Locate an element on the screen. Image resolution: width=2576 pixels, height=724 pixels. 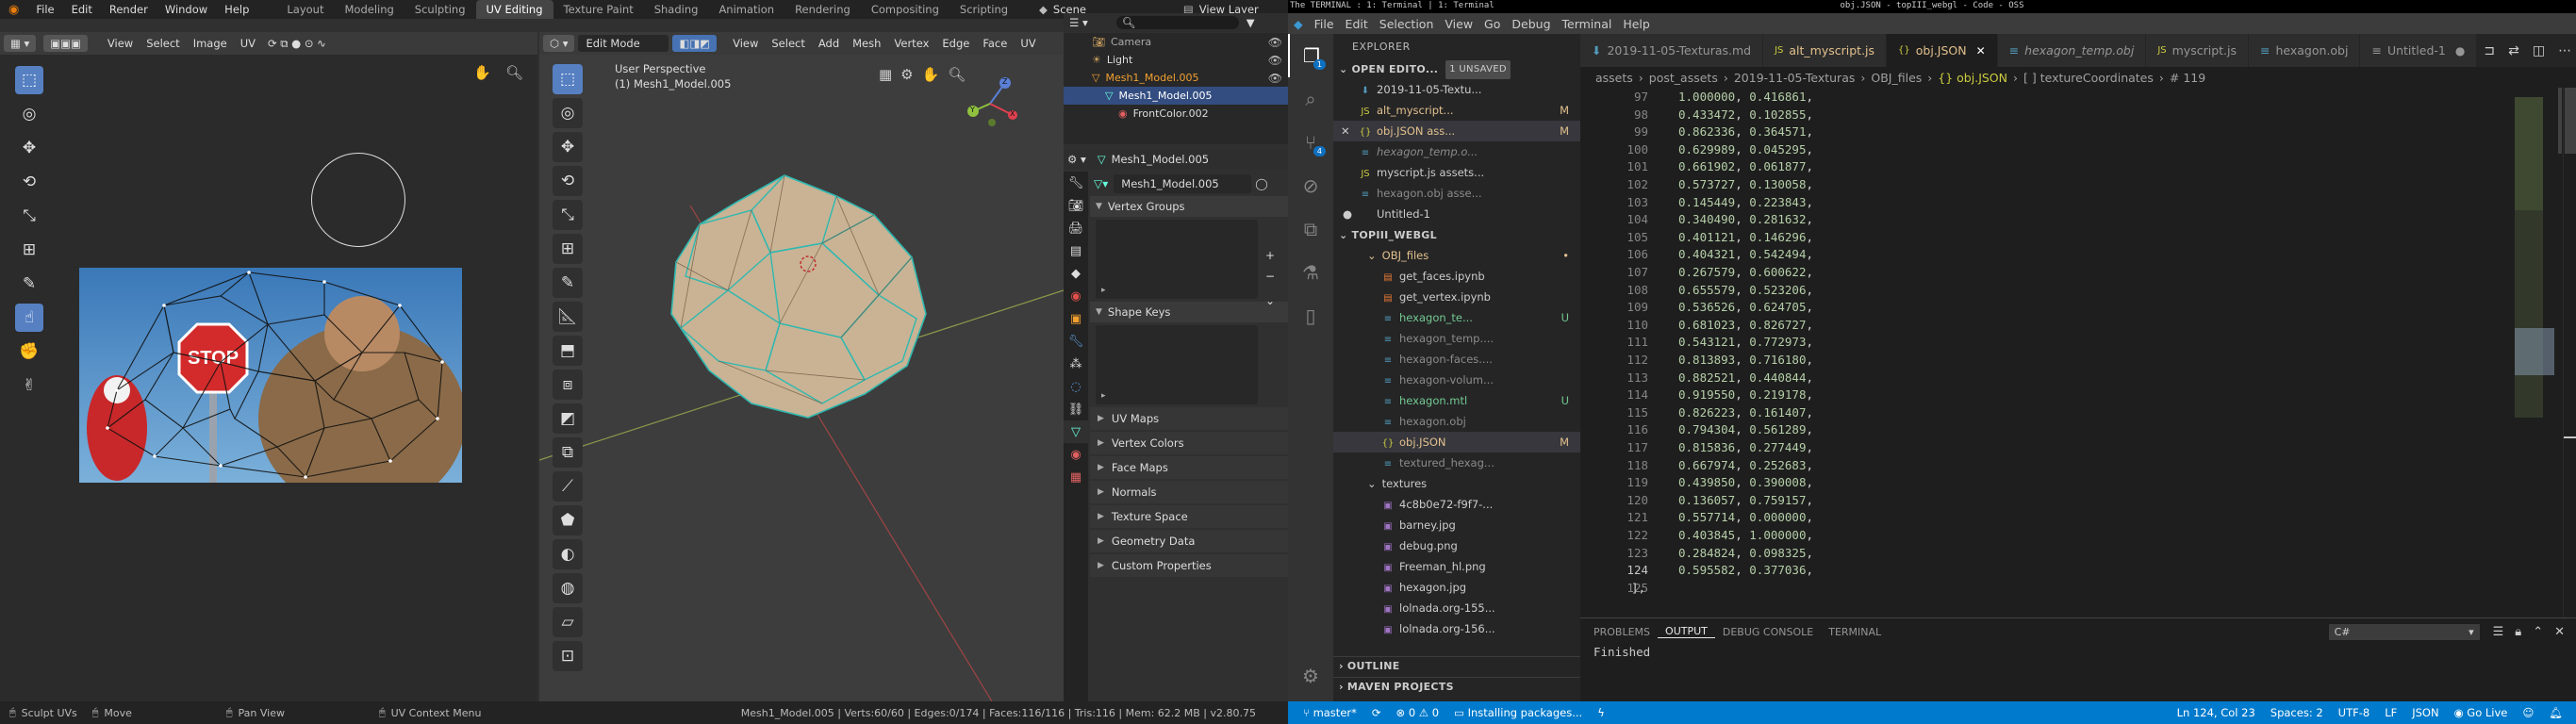
properties-type-icon: ⚙ ▾ is located at coordinates (1076, 159).